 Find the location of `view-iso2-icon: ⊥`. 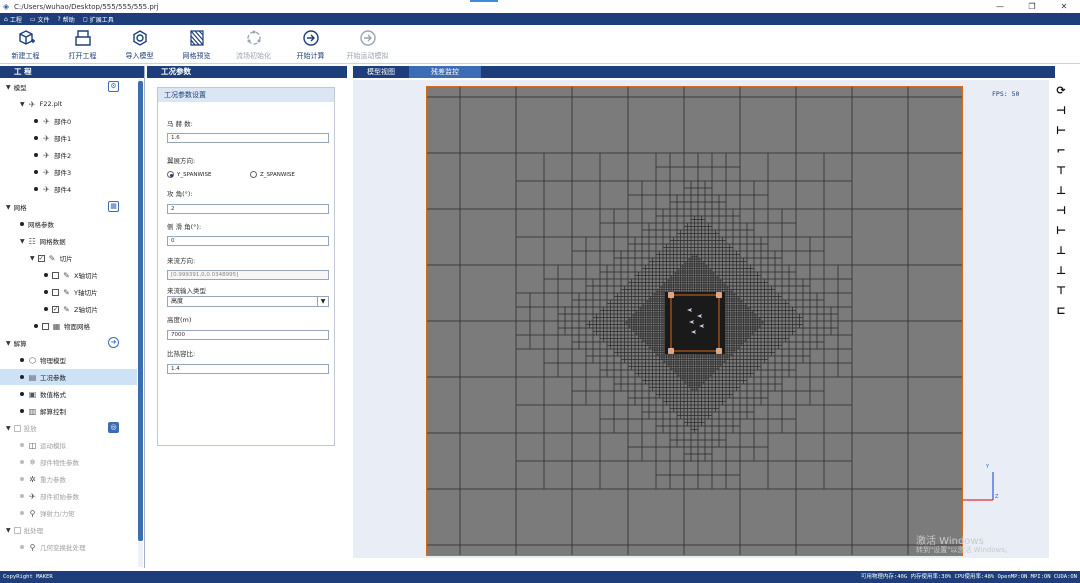

view-iso2-icon: ⊥ is located at coordinates (1061, 251).